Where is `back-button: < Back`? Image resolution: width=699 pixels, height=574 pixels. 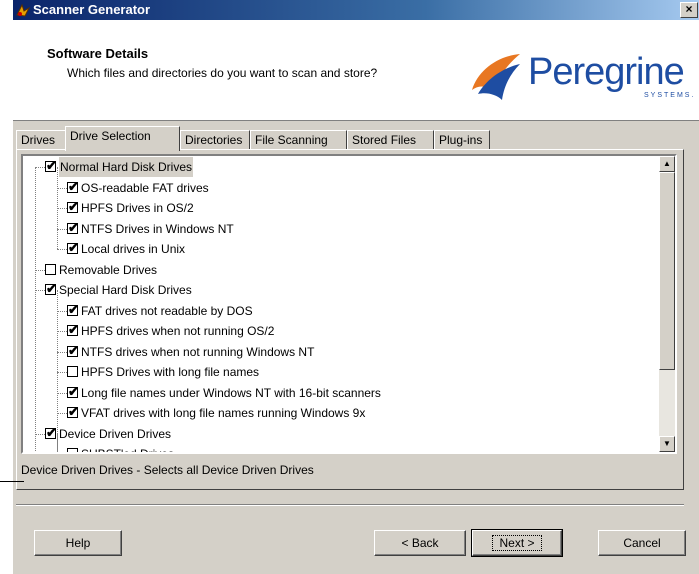
back-button: < Back is located at coordinates (420, 543).